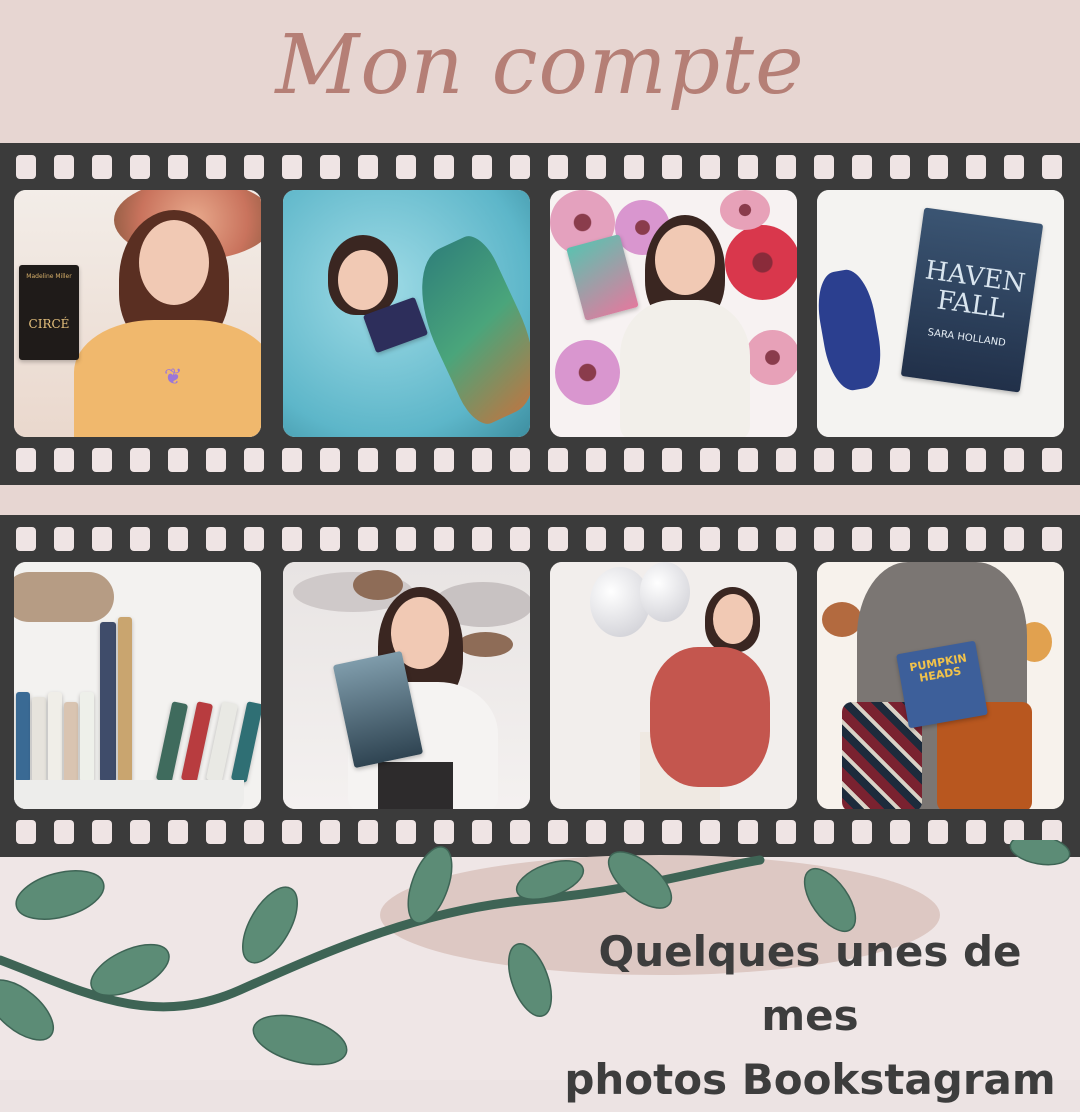 This screenshot has height=1112, width=1080. What do you see at coordinates (137, 685) in the screenshot?
I see `photo-bookshelf` at bounding box center [137, 685].